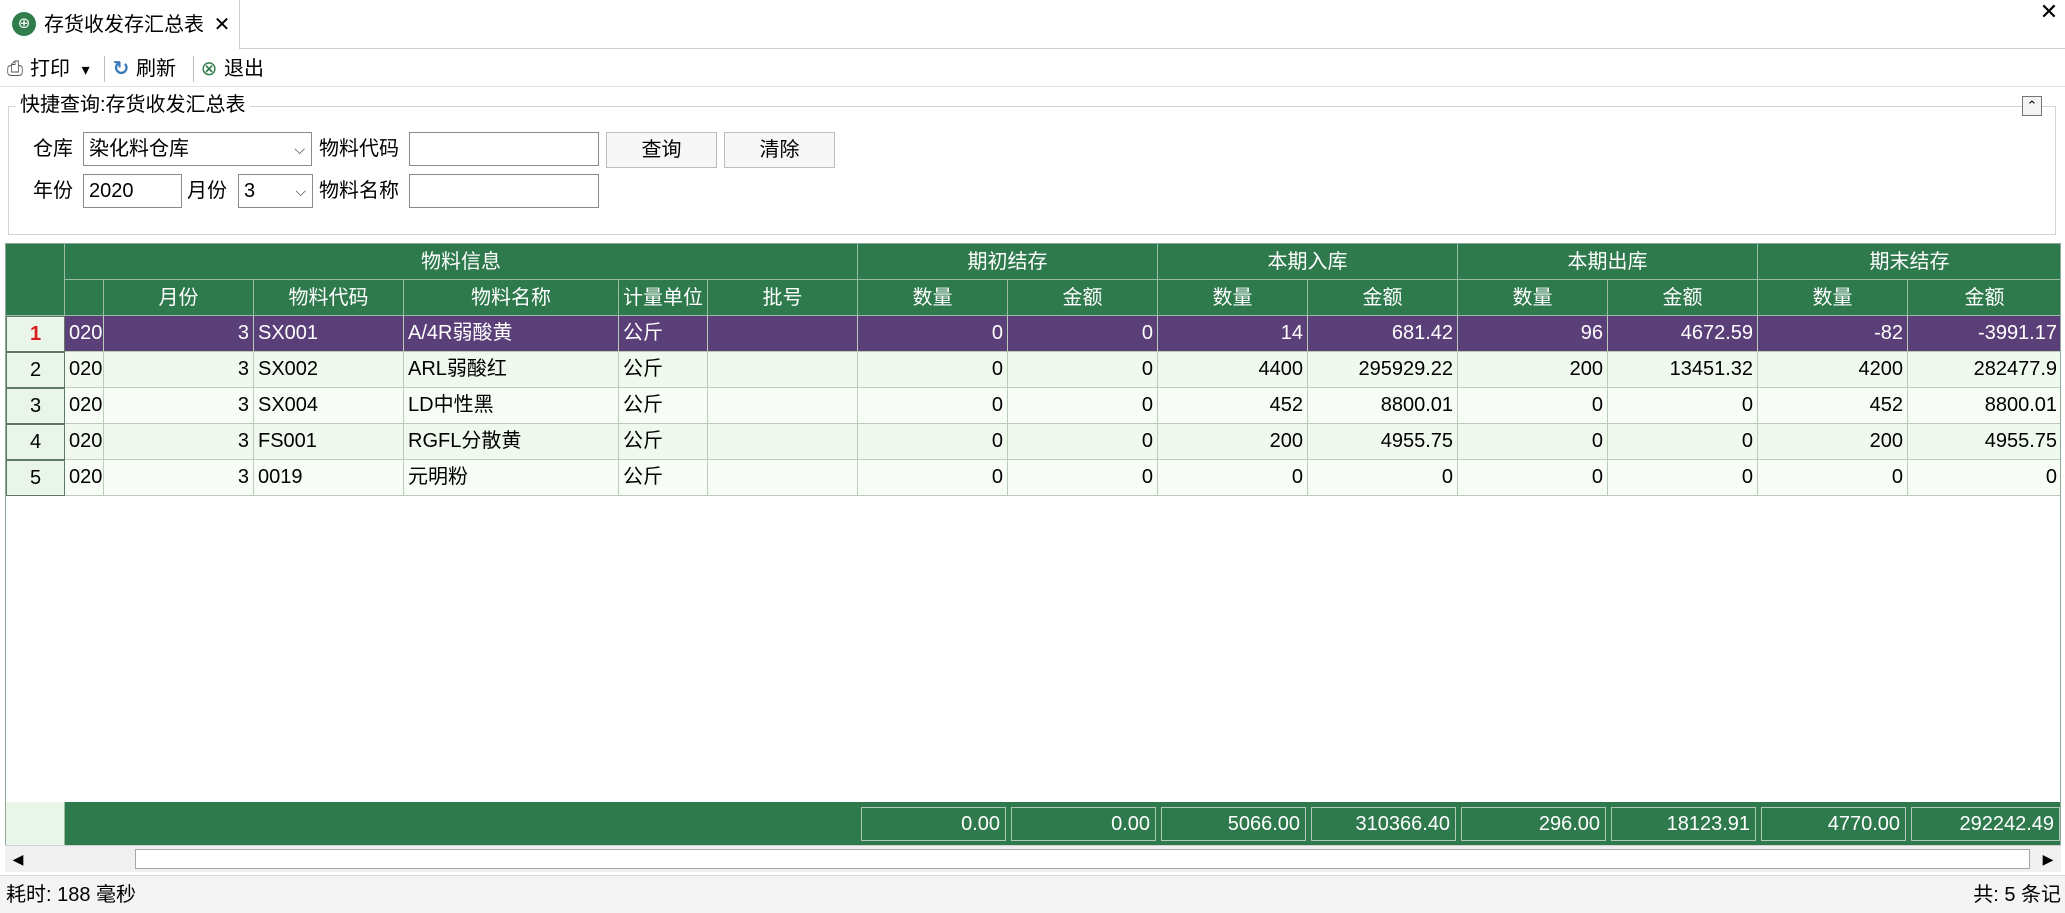  What do you see at coordinates (18, 859) in the screenshot?
I see `scroll-left-icon: ◀` at bounding box center [18, 859].